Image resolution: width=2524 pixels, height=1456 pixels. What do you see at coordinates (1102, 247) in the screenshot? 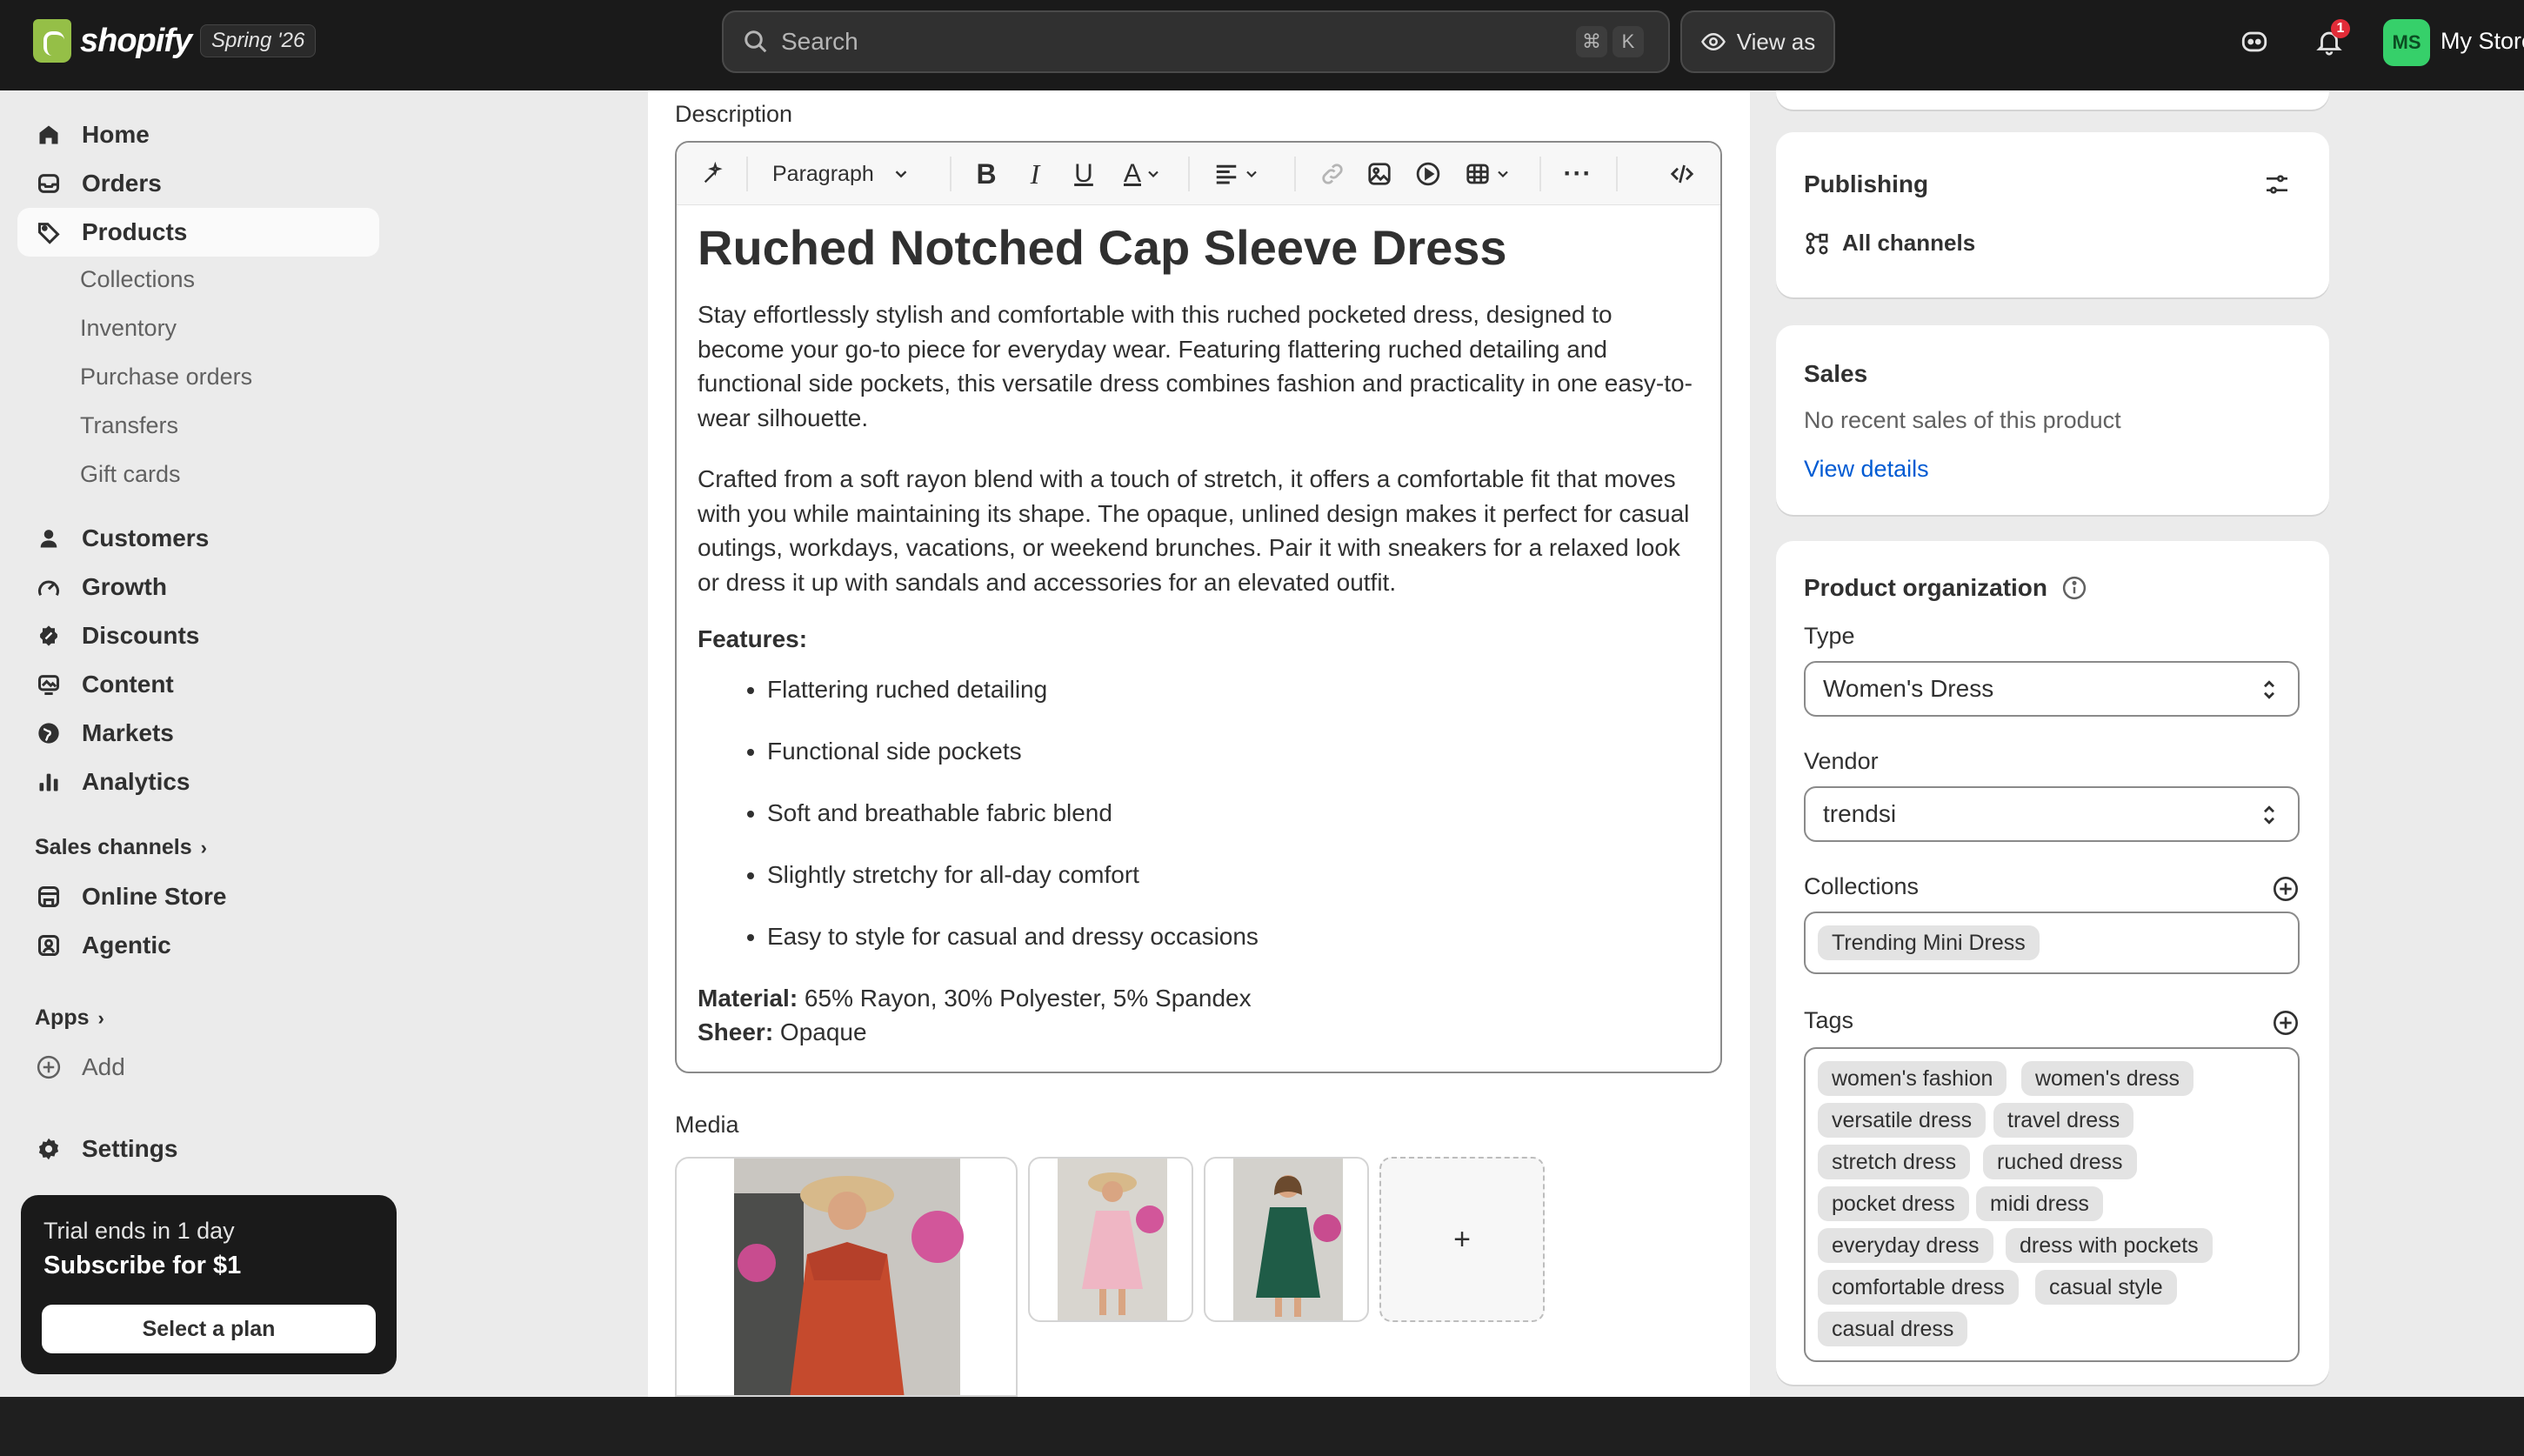
I see `product-heading: Ruched Notched Cap Sleeve Dress` at bounding box center [1102, 247].